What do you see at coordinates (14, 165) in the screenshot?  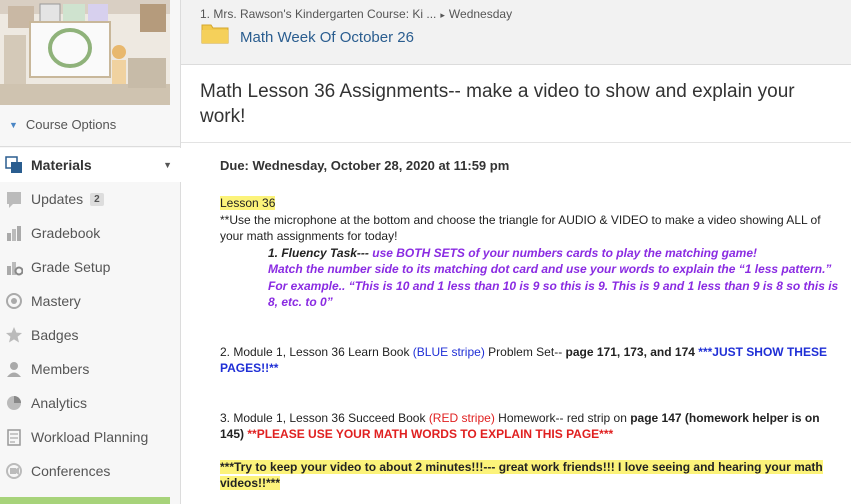 I see `materials-icon` at bounding box center [14, 165].